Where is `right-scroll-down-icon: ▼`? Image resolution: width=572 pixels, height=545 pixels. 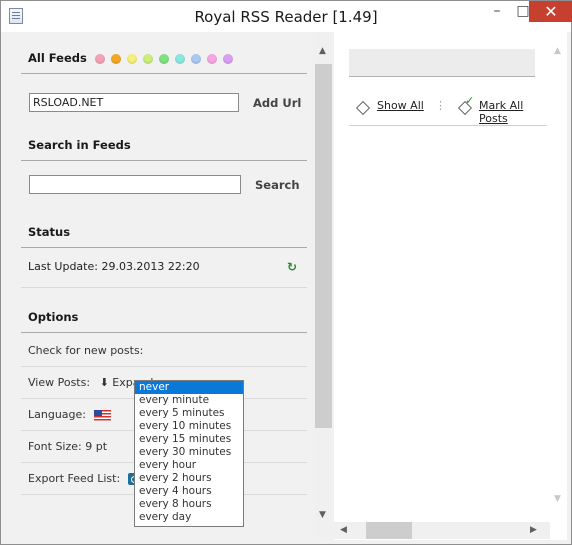
right-scroll-down-icon: ▼ is located at coordinates (557, 499).